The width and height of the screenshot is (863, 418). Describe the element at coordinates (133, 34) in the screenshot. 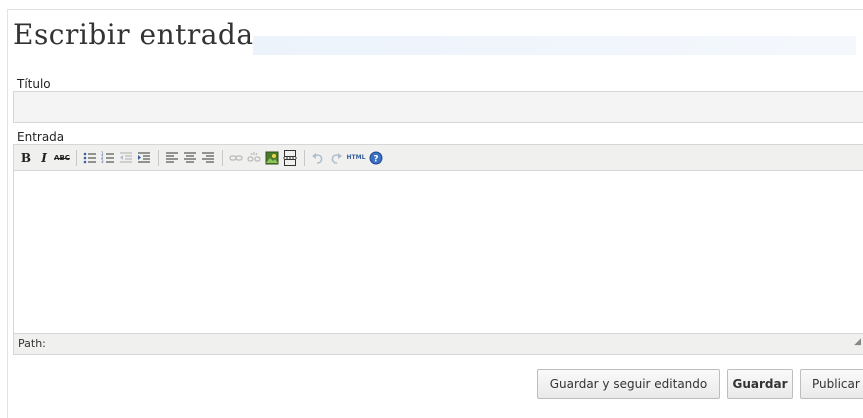

I see `page-title: Escribir entrada` at that location.